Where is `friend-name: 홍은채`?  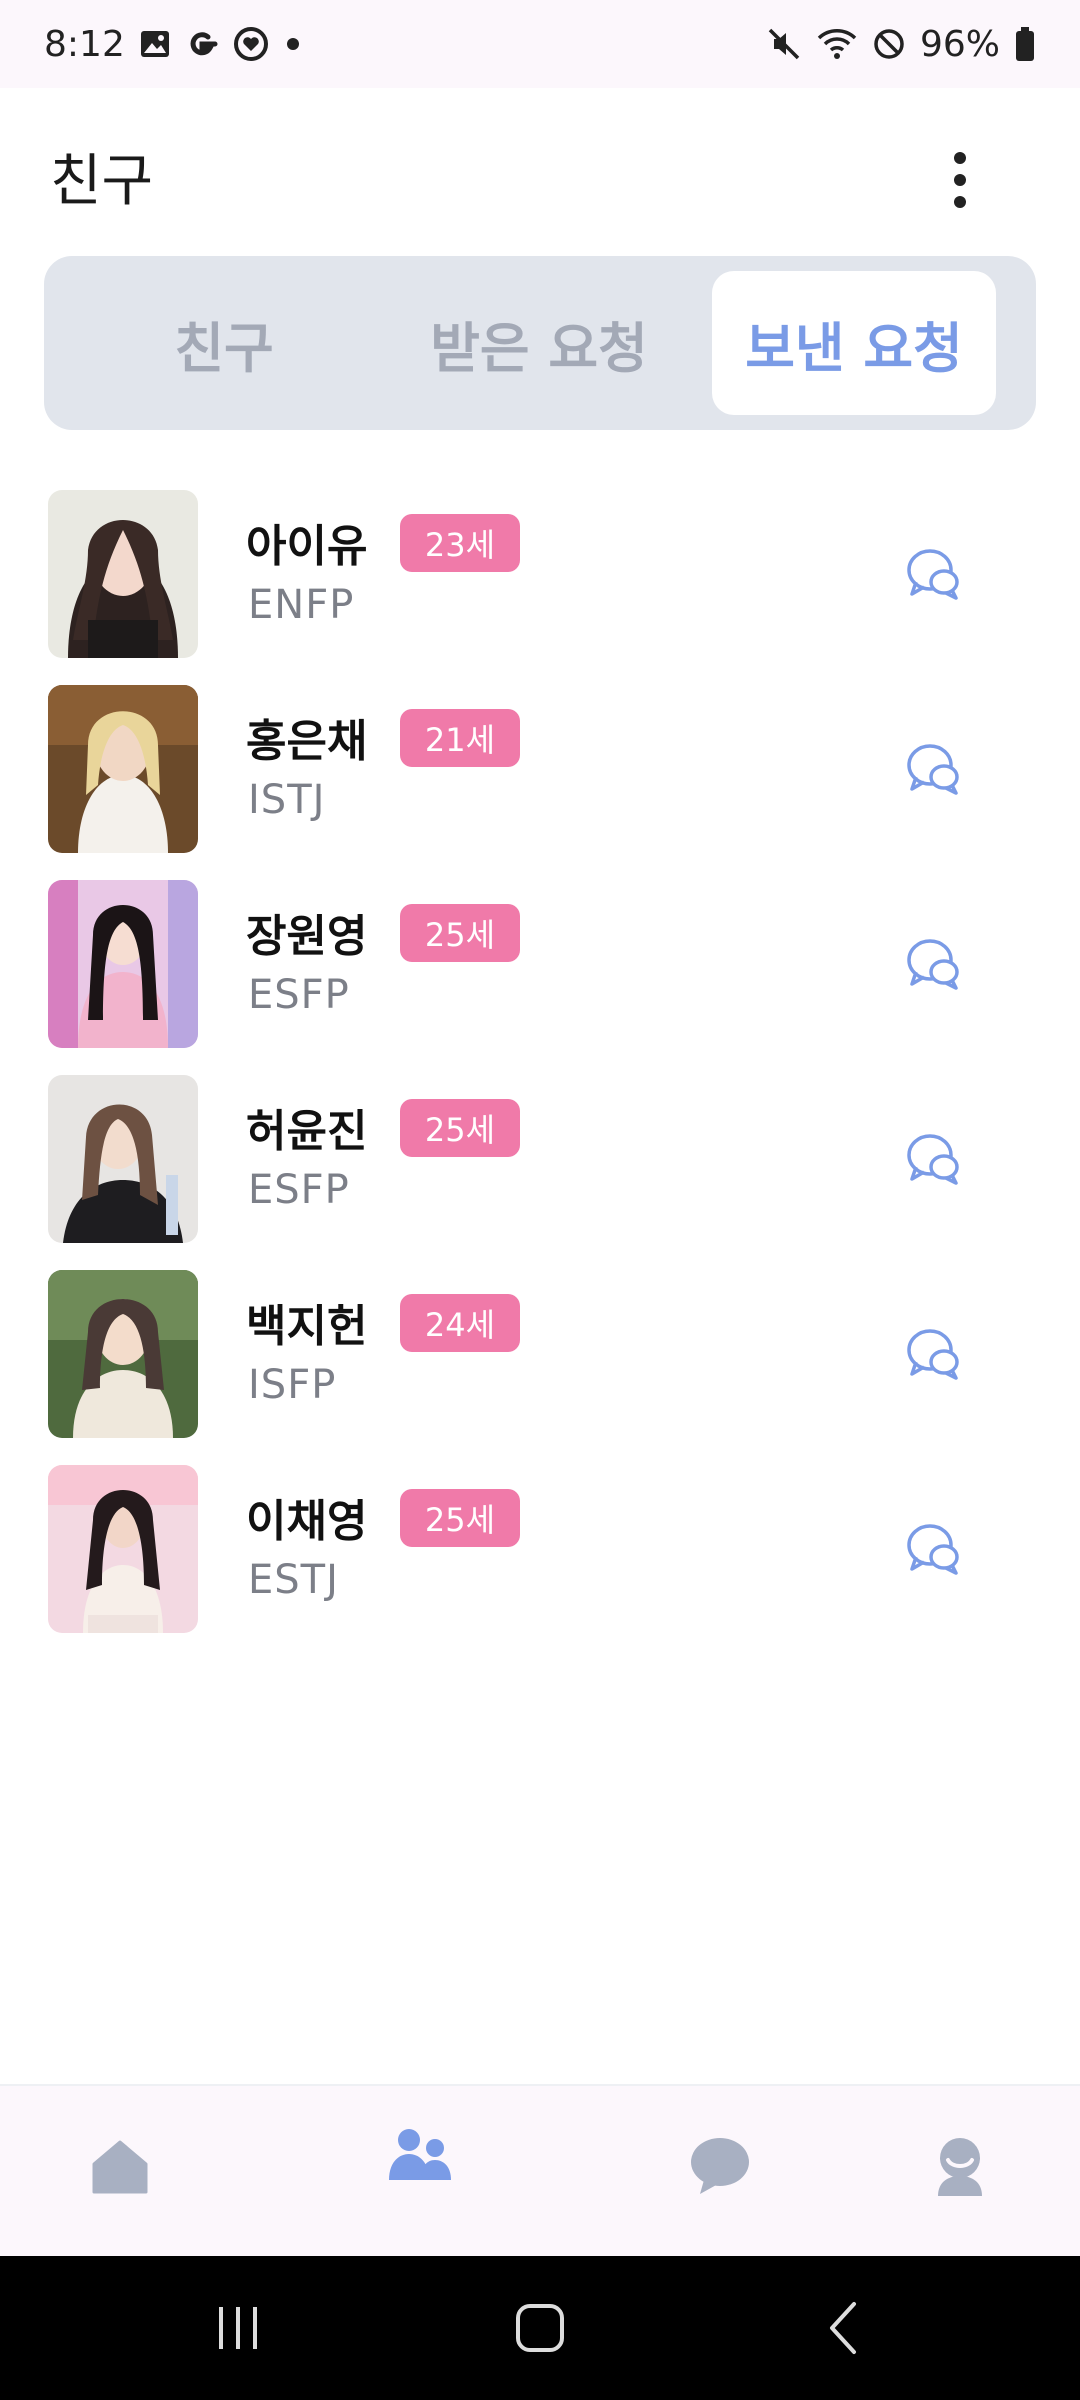
friend-name: 홍은채 is located at coordinates (307, 741).